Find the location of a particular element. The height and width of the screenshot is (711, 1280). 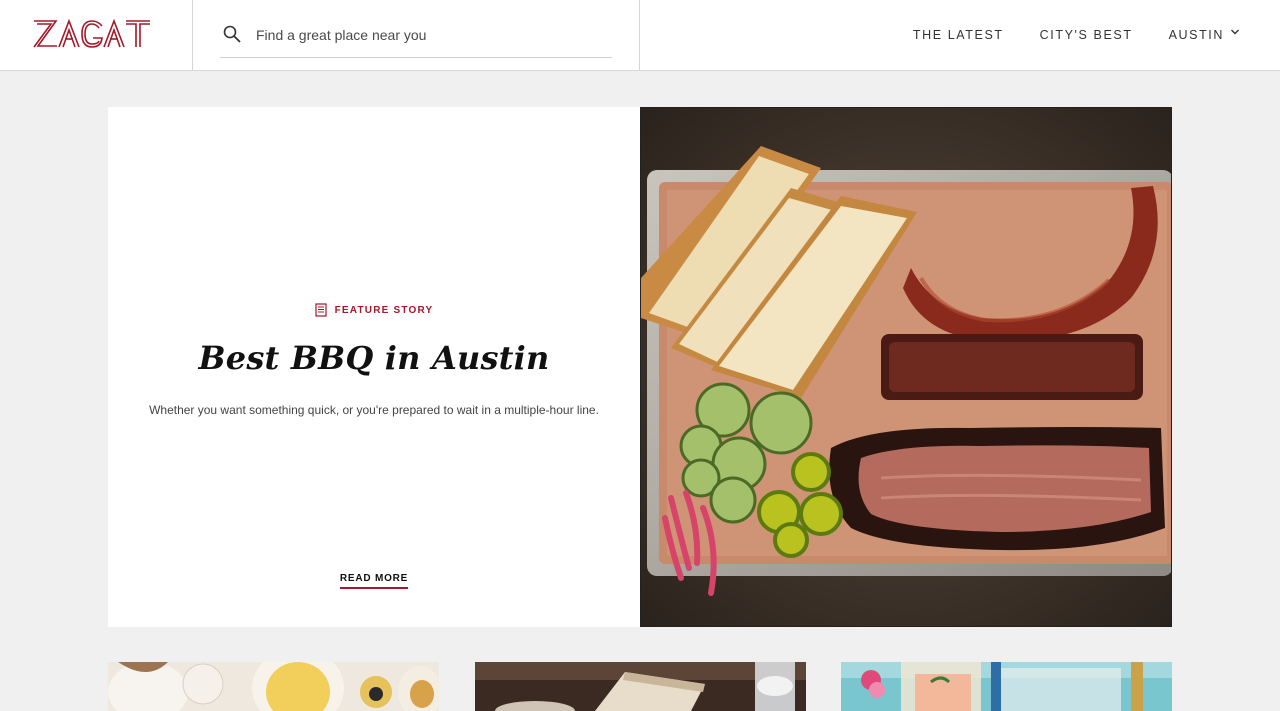

chevron-down-icon is located at coordinates (1235, 32).